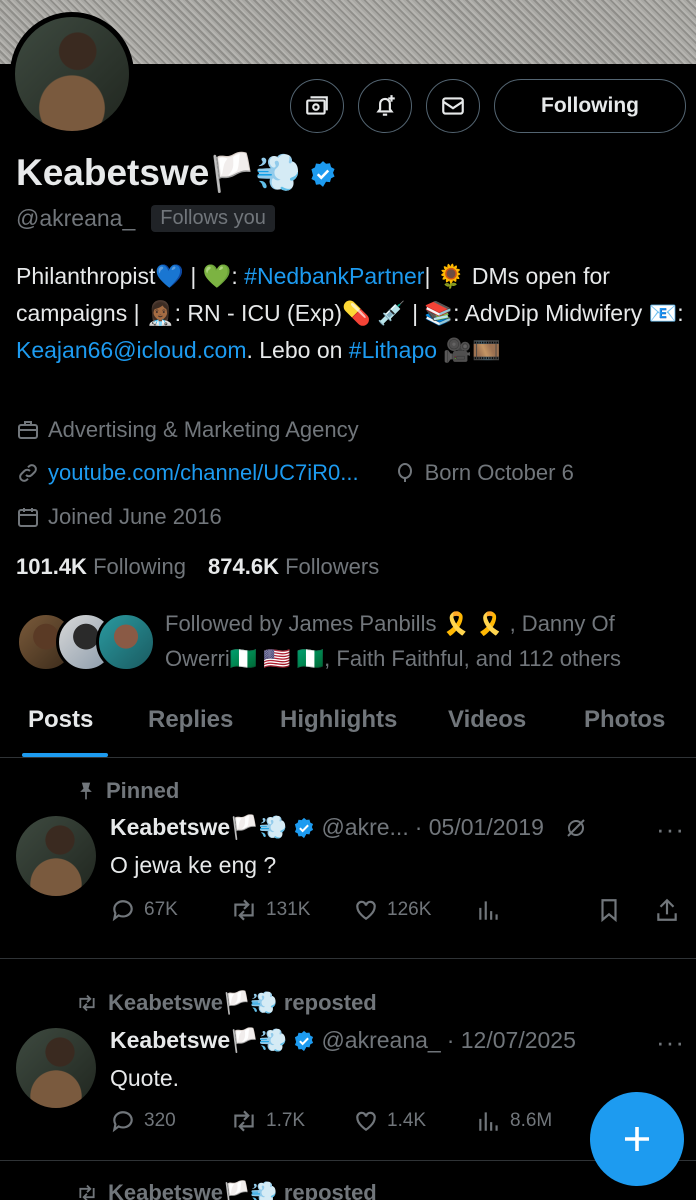 This screenshot has height=1200, width=696. What do you see at coordinates (197, 567) in the screenshot?
I see `follow-stats: 101.4K Following 874.6K Followers` at bounding box center [197, 567].